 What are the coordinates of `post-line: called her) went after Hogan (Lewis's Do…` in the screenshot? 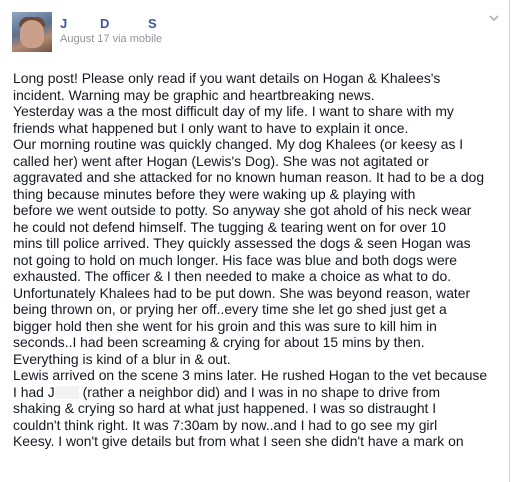 It's located at (221, 160).